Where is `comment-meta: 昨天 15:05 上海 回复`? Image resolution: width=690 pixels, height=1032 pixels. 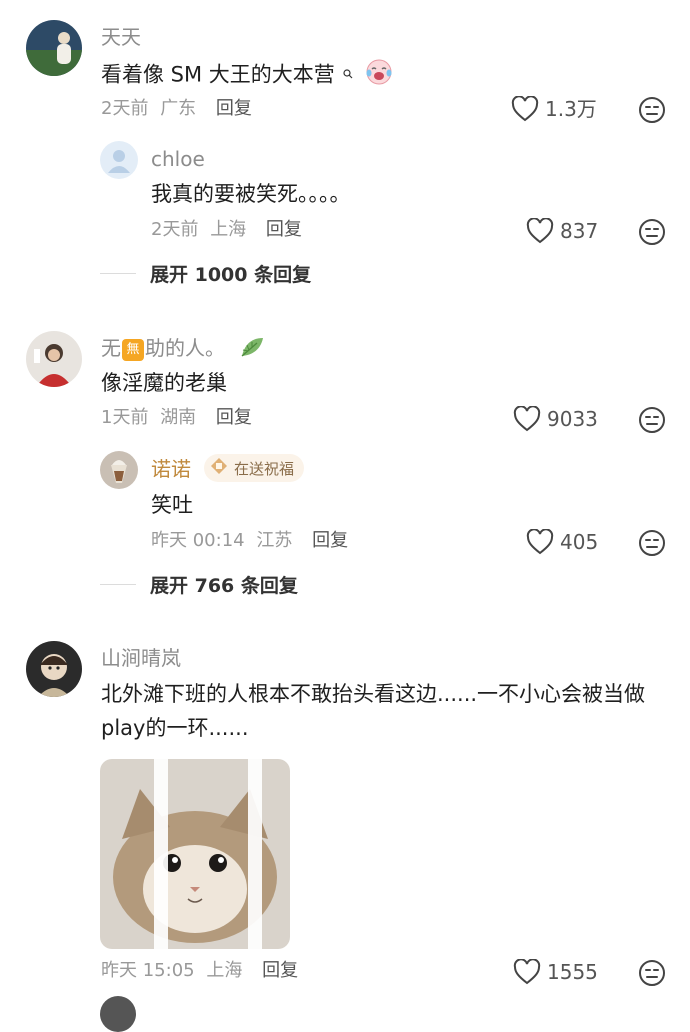 comment-meta: 昨天 15:05 上海 回复 is located at coordinates (199, 971).